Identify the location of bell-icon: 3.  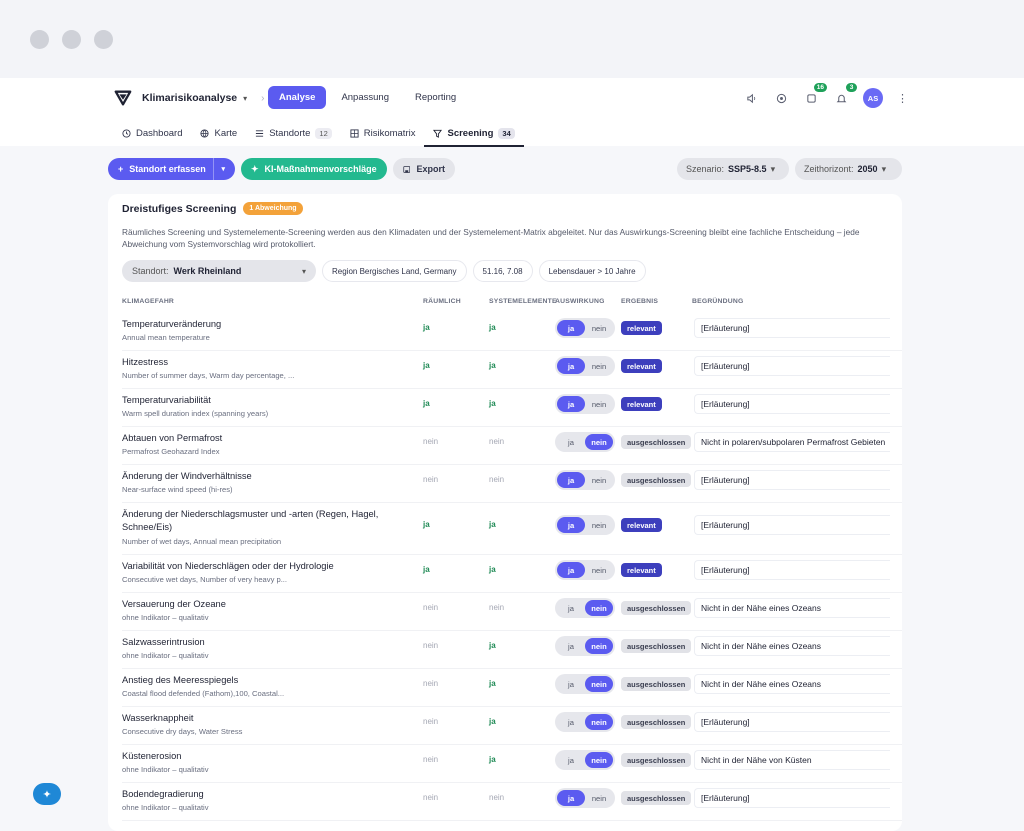
(845, 94).